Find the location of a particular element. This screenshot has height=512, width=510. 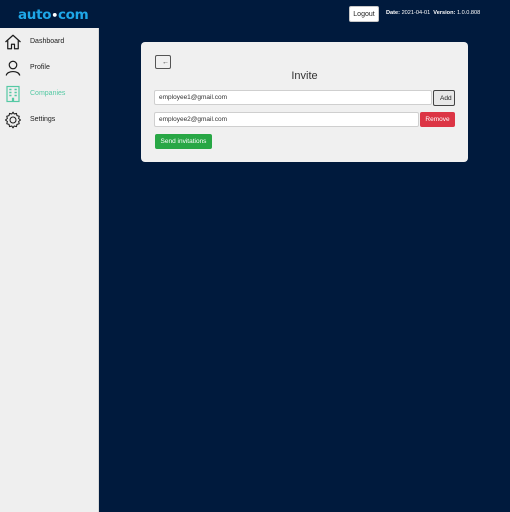

back-button: ← is located at coordinates (163, 62).